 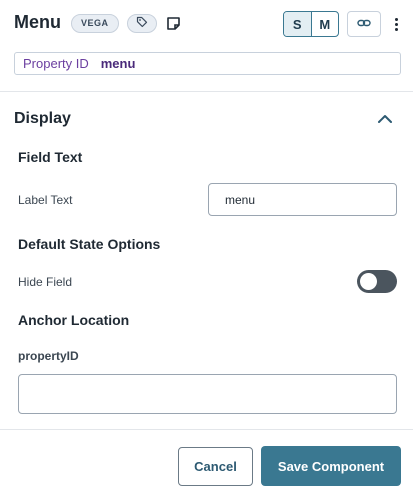 What do you see at coordinates (95, 23) in the screenshot?
I see `vega-badge: VEGA` at bounding box center [95, 23].